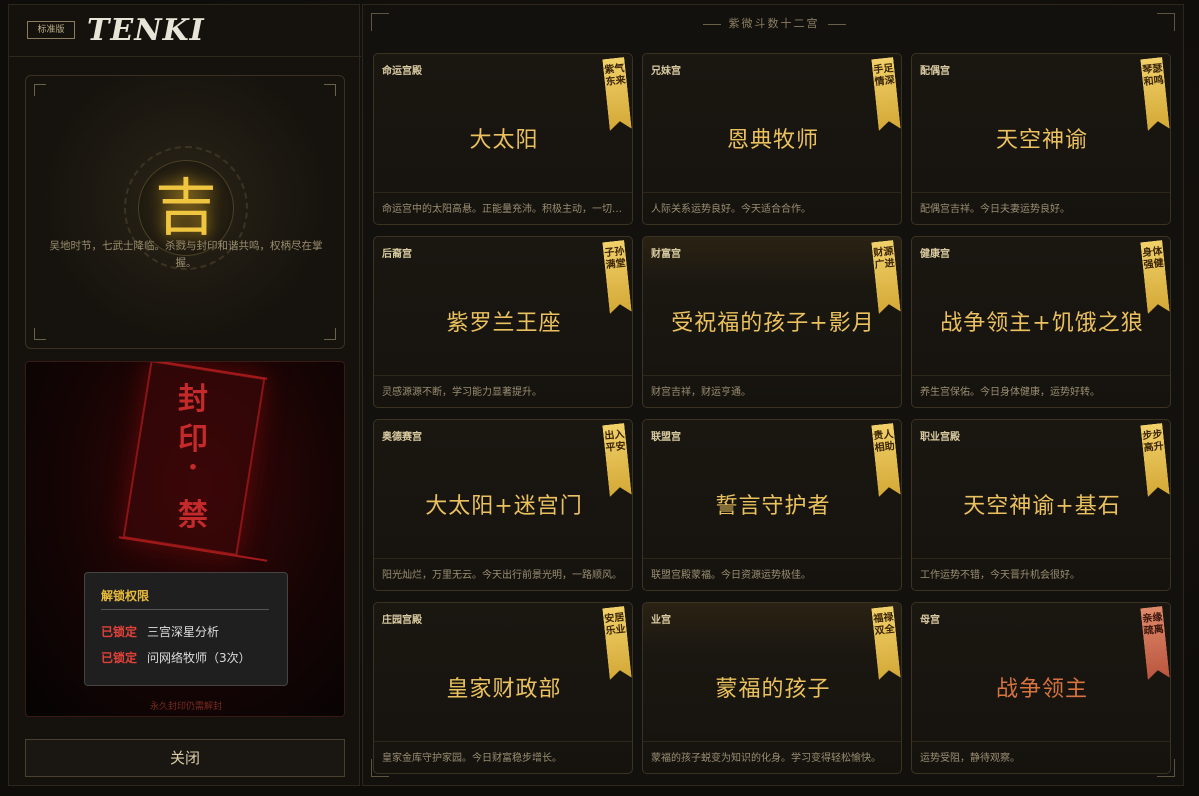  Describe the element at coordinates (995, 209) in the screenshot. I see `palace-description: 配偶宫吉祥。今日夫妻运势良好。` at that location.